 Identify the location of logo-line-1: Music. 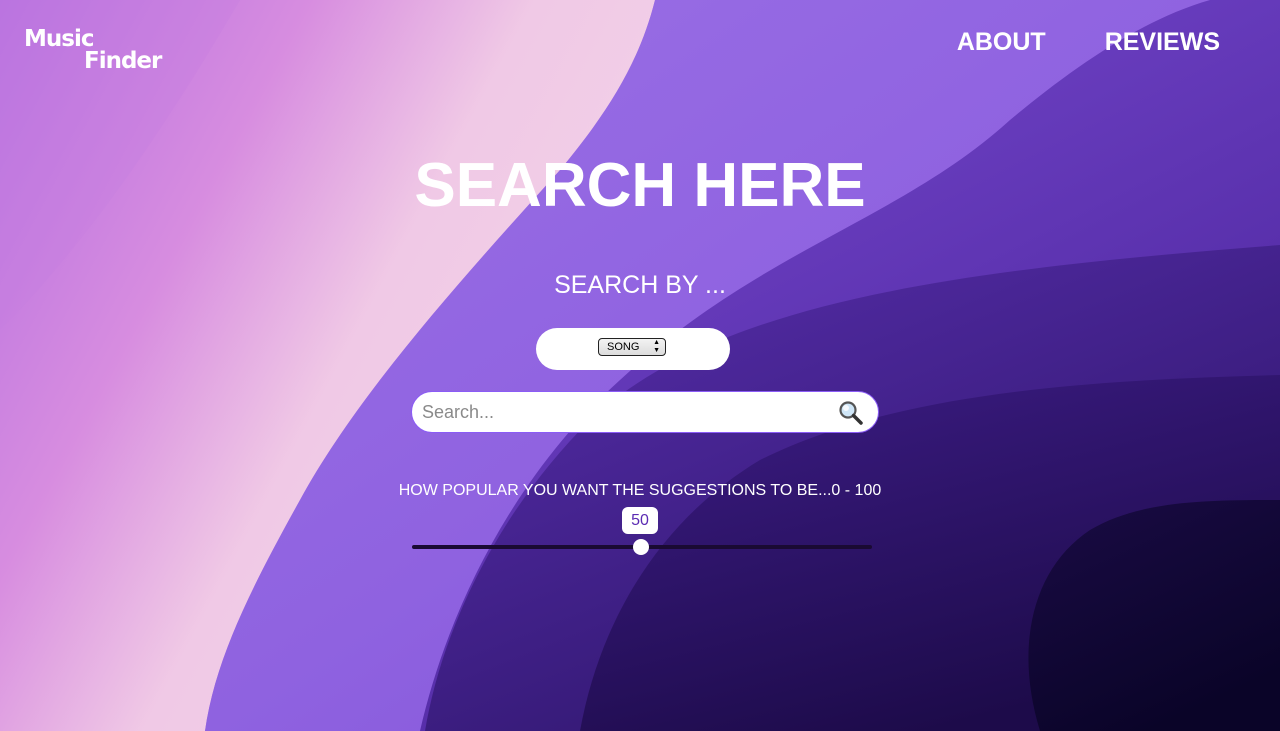
(59, 39).